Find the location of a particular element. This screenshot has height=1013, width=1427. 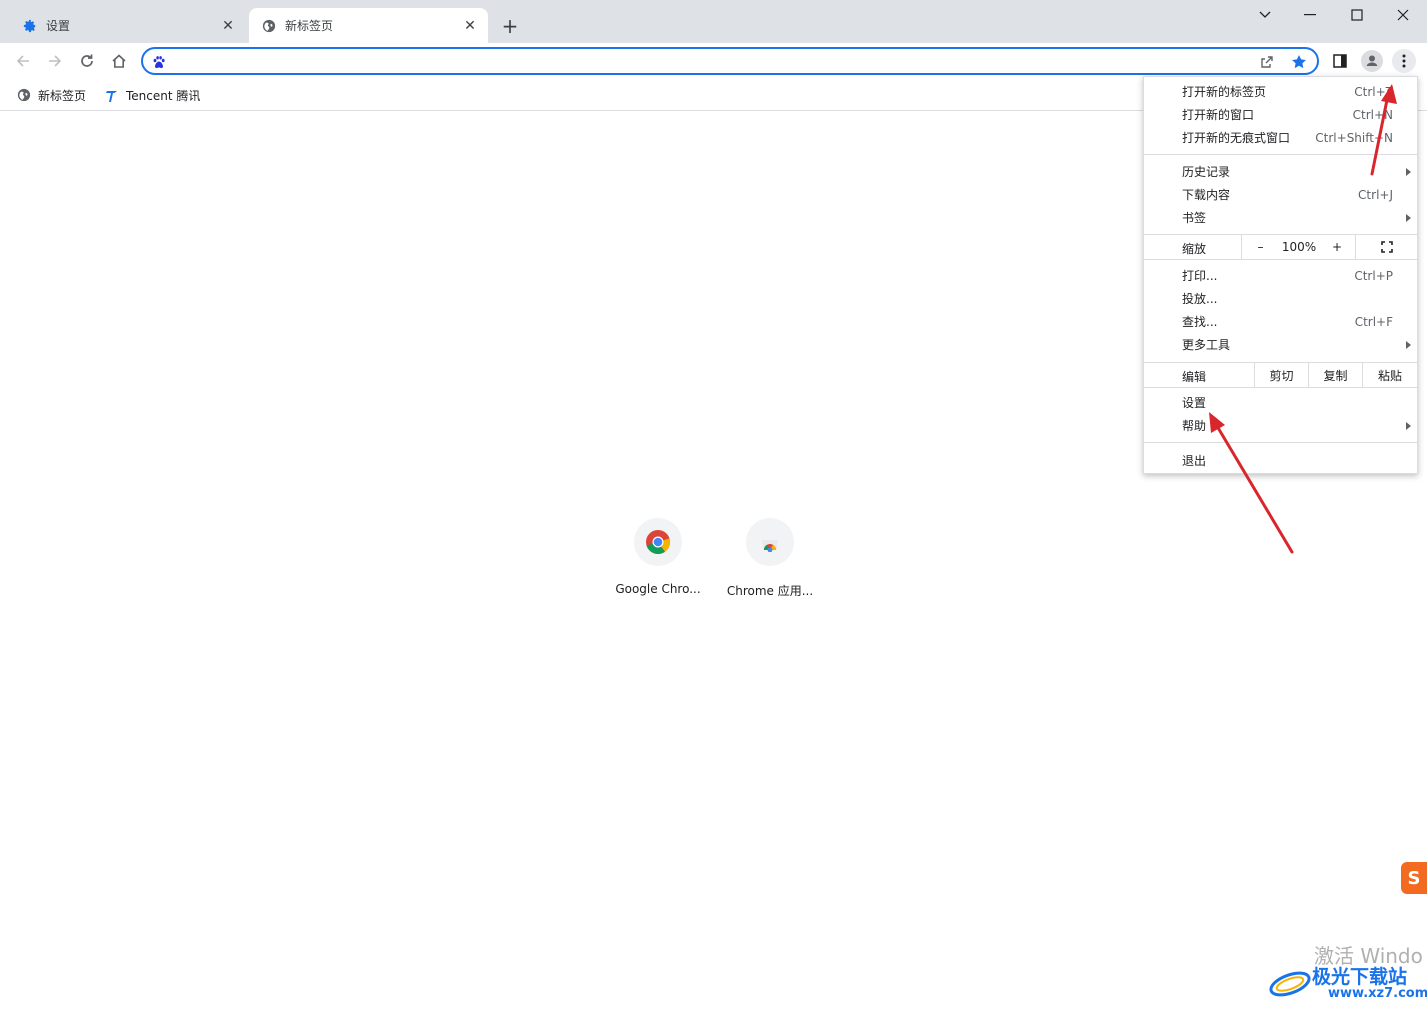

menu-label: 打开新的窗口 is located at coordinates (1218, 115).